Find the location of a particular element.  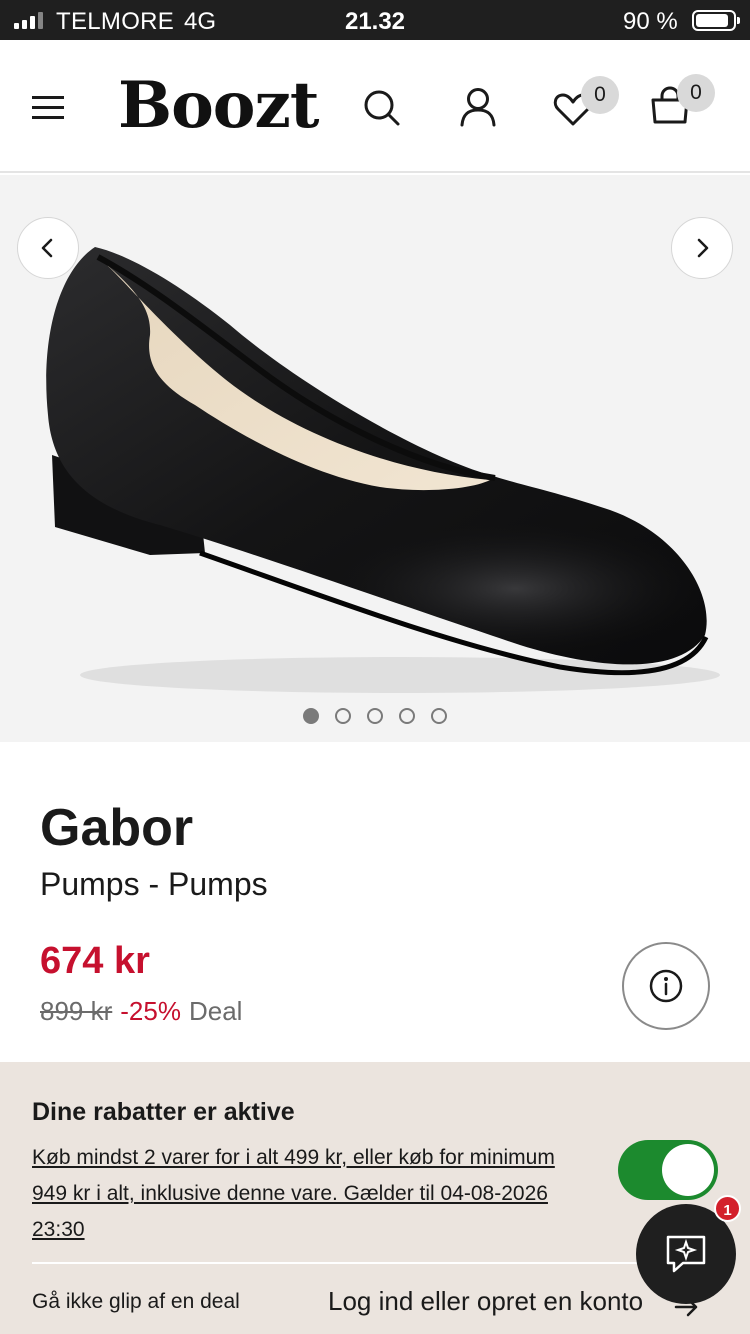

site-header: Boozt 0 0 is located at coordinates (375, 106).